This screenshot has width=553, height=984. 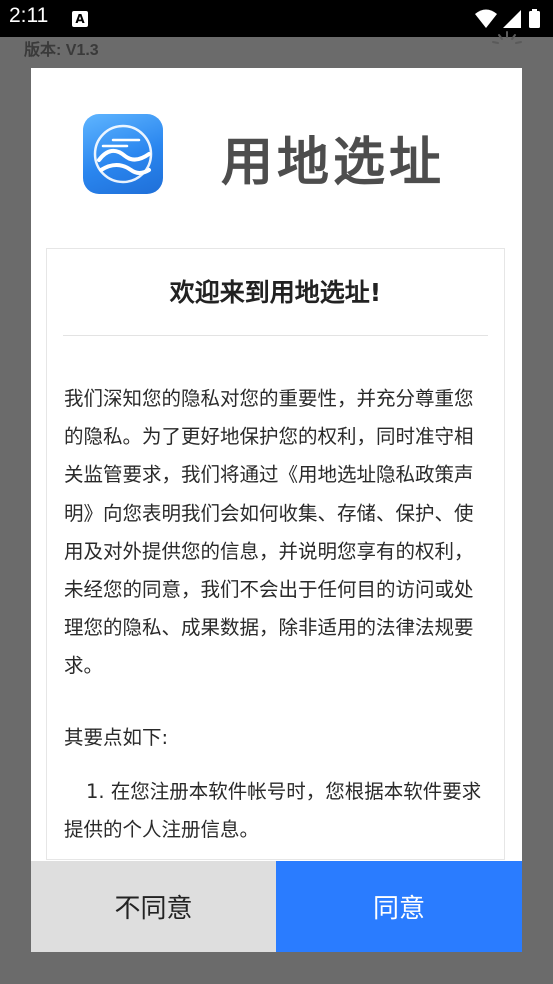 I want to click on battery-icon, so click(x=534, y=19).